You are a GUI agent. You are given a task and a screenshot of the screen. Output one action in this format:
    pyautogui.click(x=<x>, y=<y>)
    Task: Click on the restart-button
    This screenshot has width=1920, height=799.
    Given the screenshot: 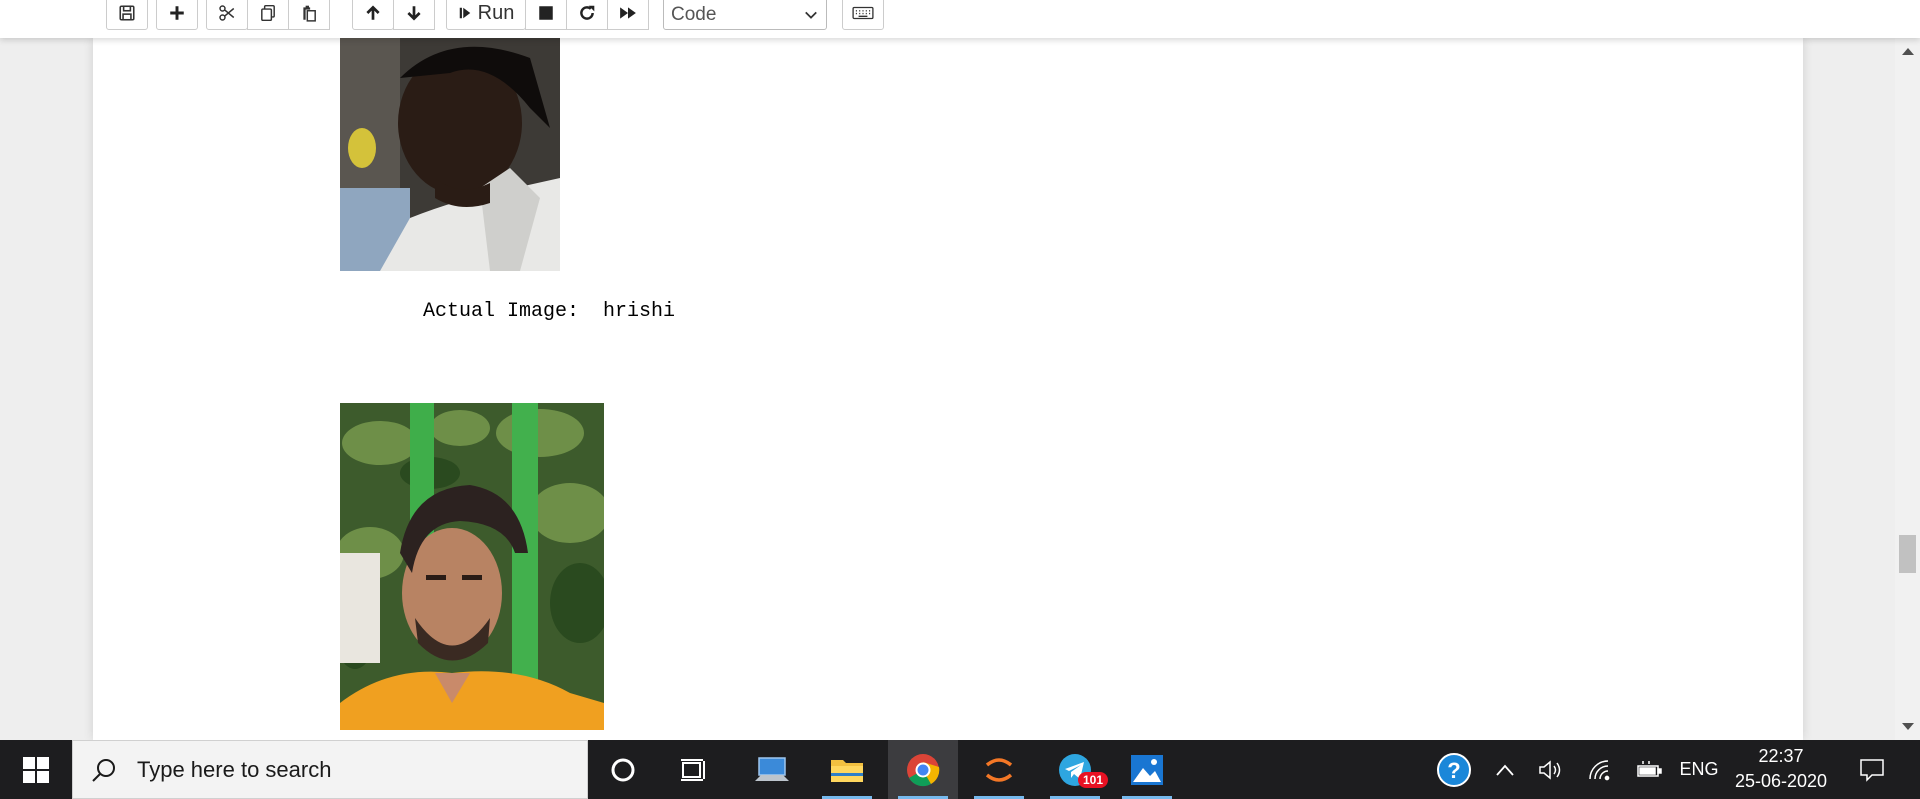 What is the action you would take?
    pyautogui.click(x=587, y=15)
    